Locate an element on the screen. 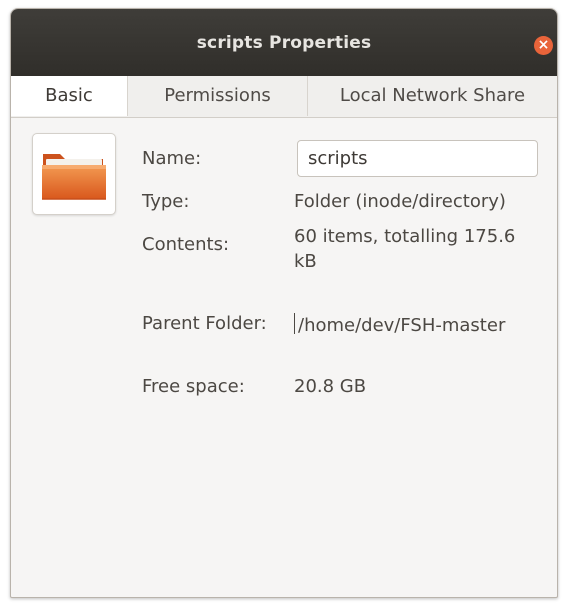 The width and height of the screenshot is (566, 605). window-title: scripts Properties is located at coordinates (284, 43).